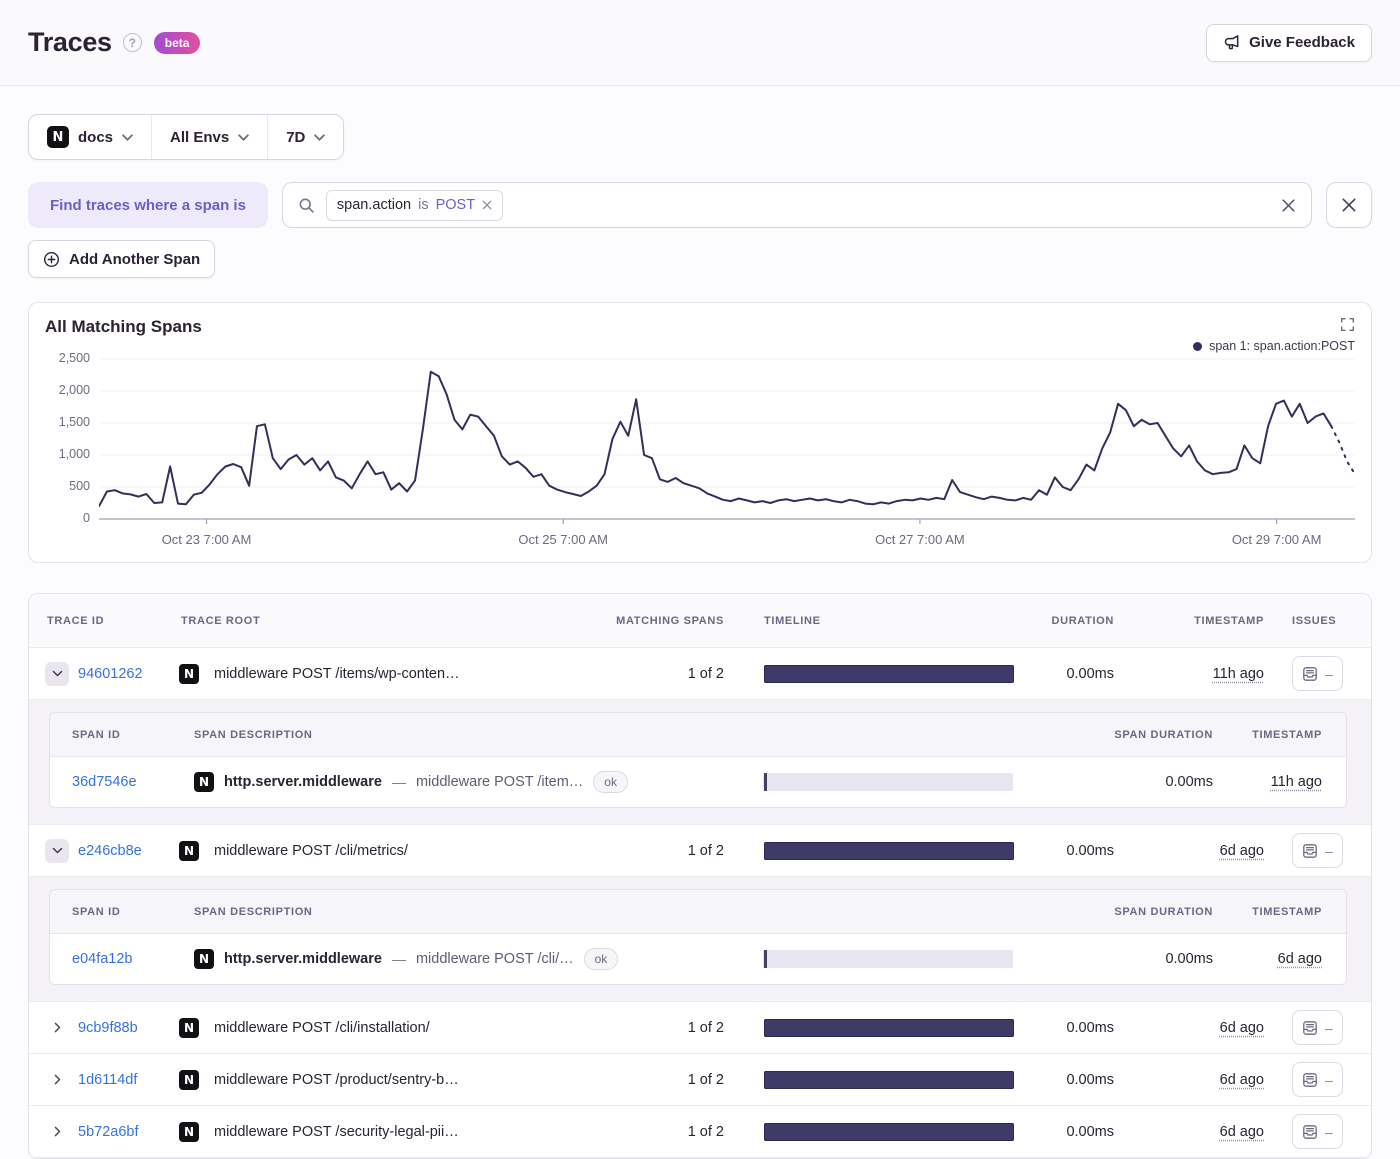  I want to click on trace-id-link: 9cb9f88b, so click(108, 1028).